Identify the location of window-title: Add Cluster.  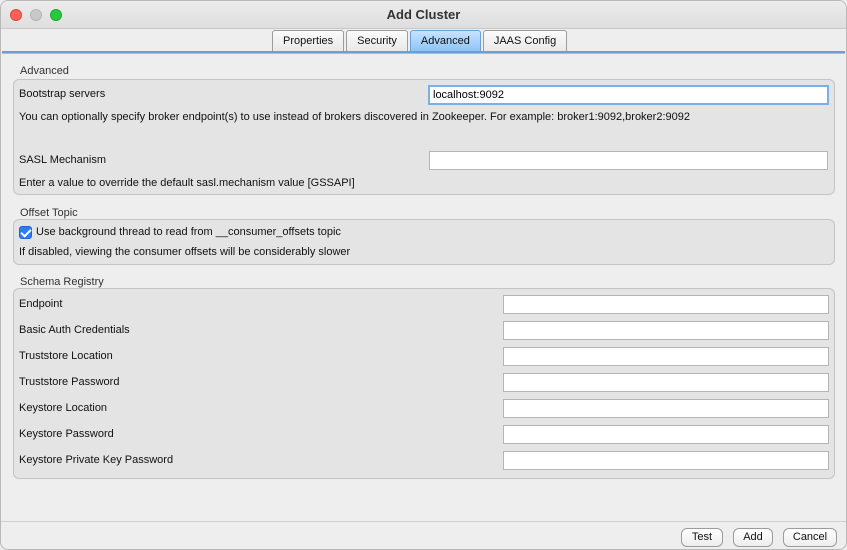
(423, 14).